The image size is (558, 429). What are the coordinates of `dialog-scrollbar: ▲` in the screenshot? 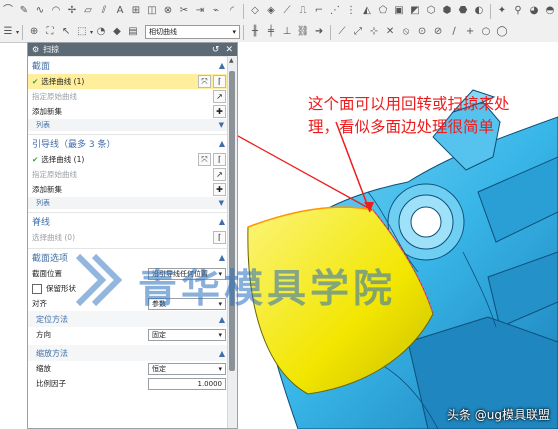 It's located at (232, 242).